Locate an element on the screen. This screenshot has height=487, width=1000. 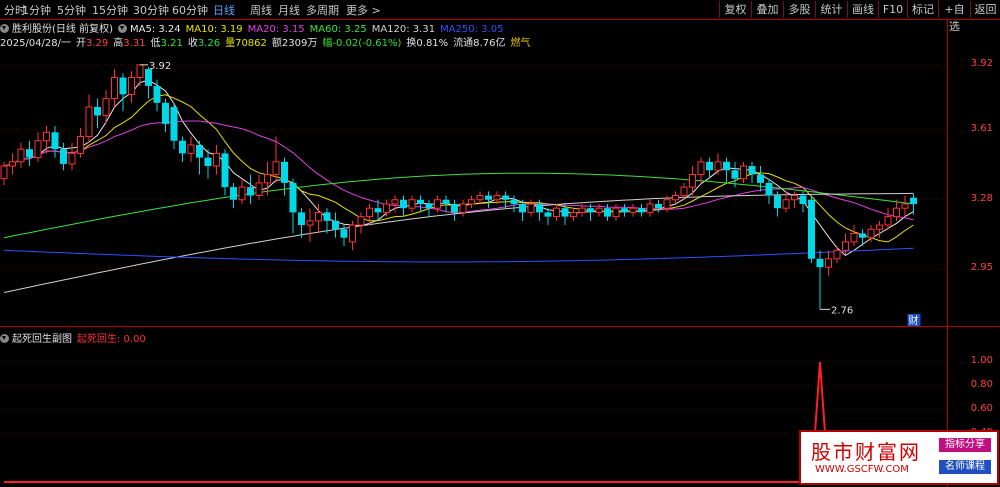
price-axis-label: 2.95 is located at coordinates (981, 268).